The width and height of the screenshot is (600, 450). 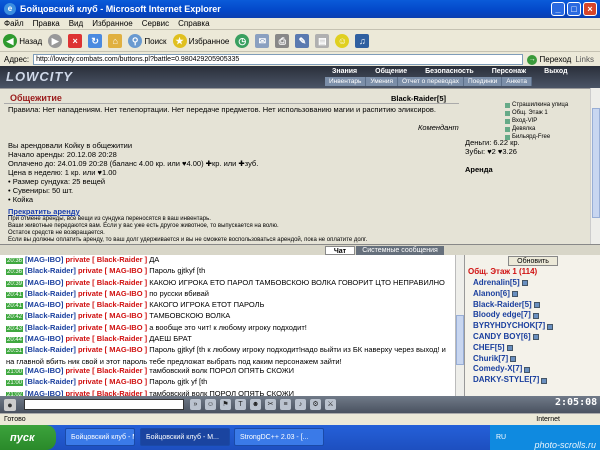 What do you see at coordinates (549, 59) in the screenshot?
I see `go-button: → Переход` at bounding box center [549, 59].